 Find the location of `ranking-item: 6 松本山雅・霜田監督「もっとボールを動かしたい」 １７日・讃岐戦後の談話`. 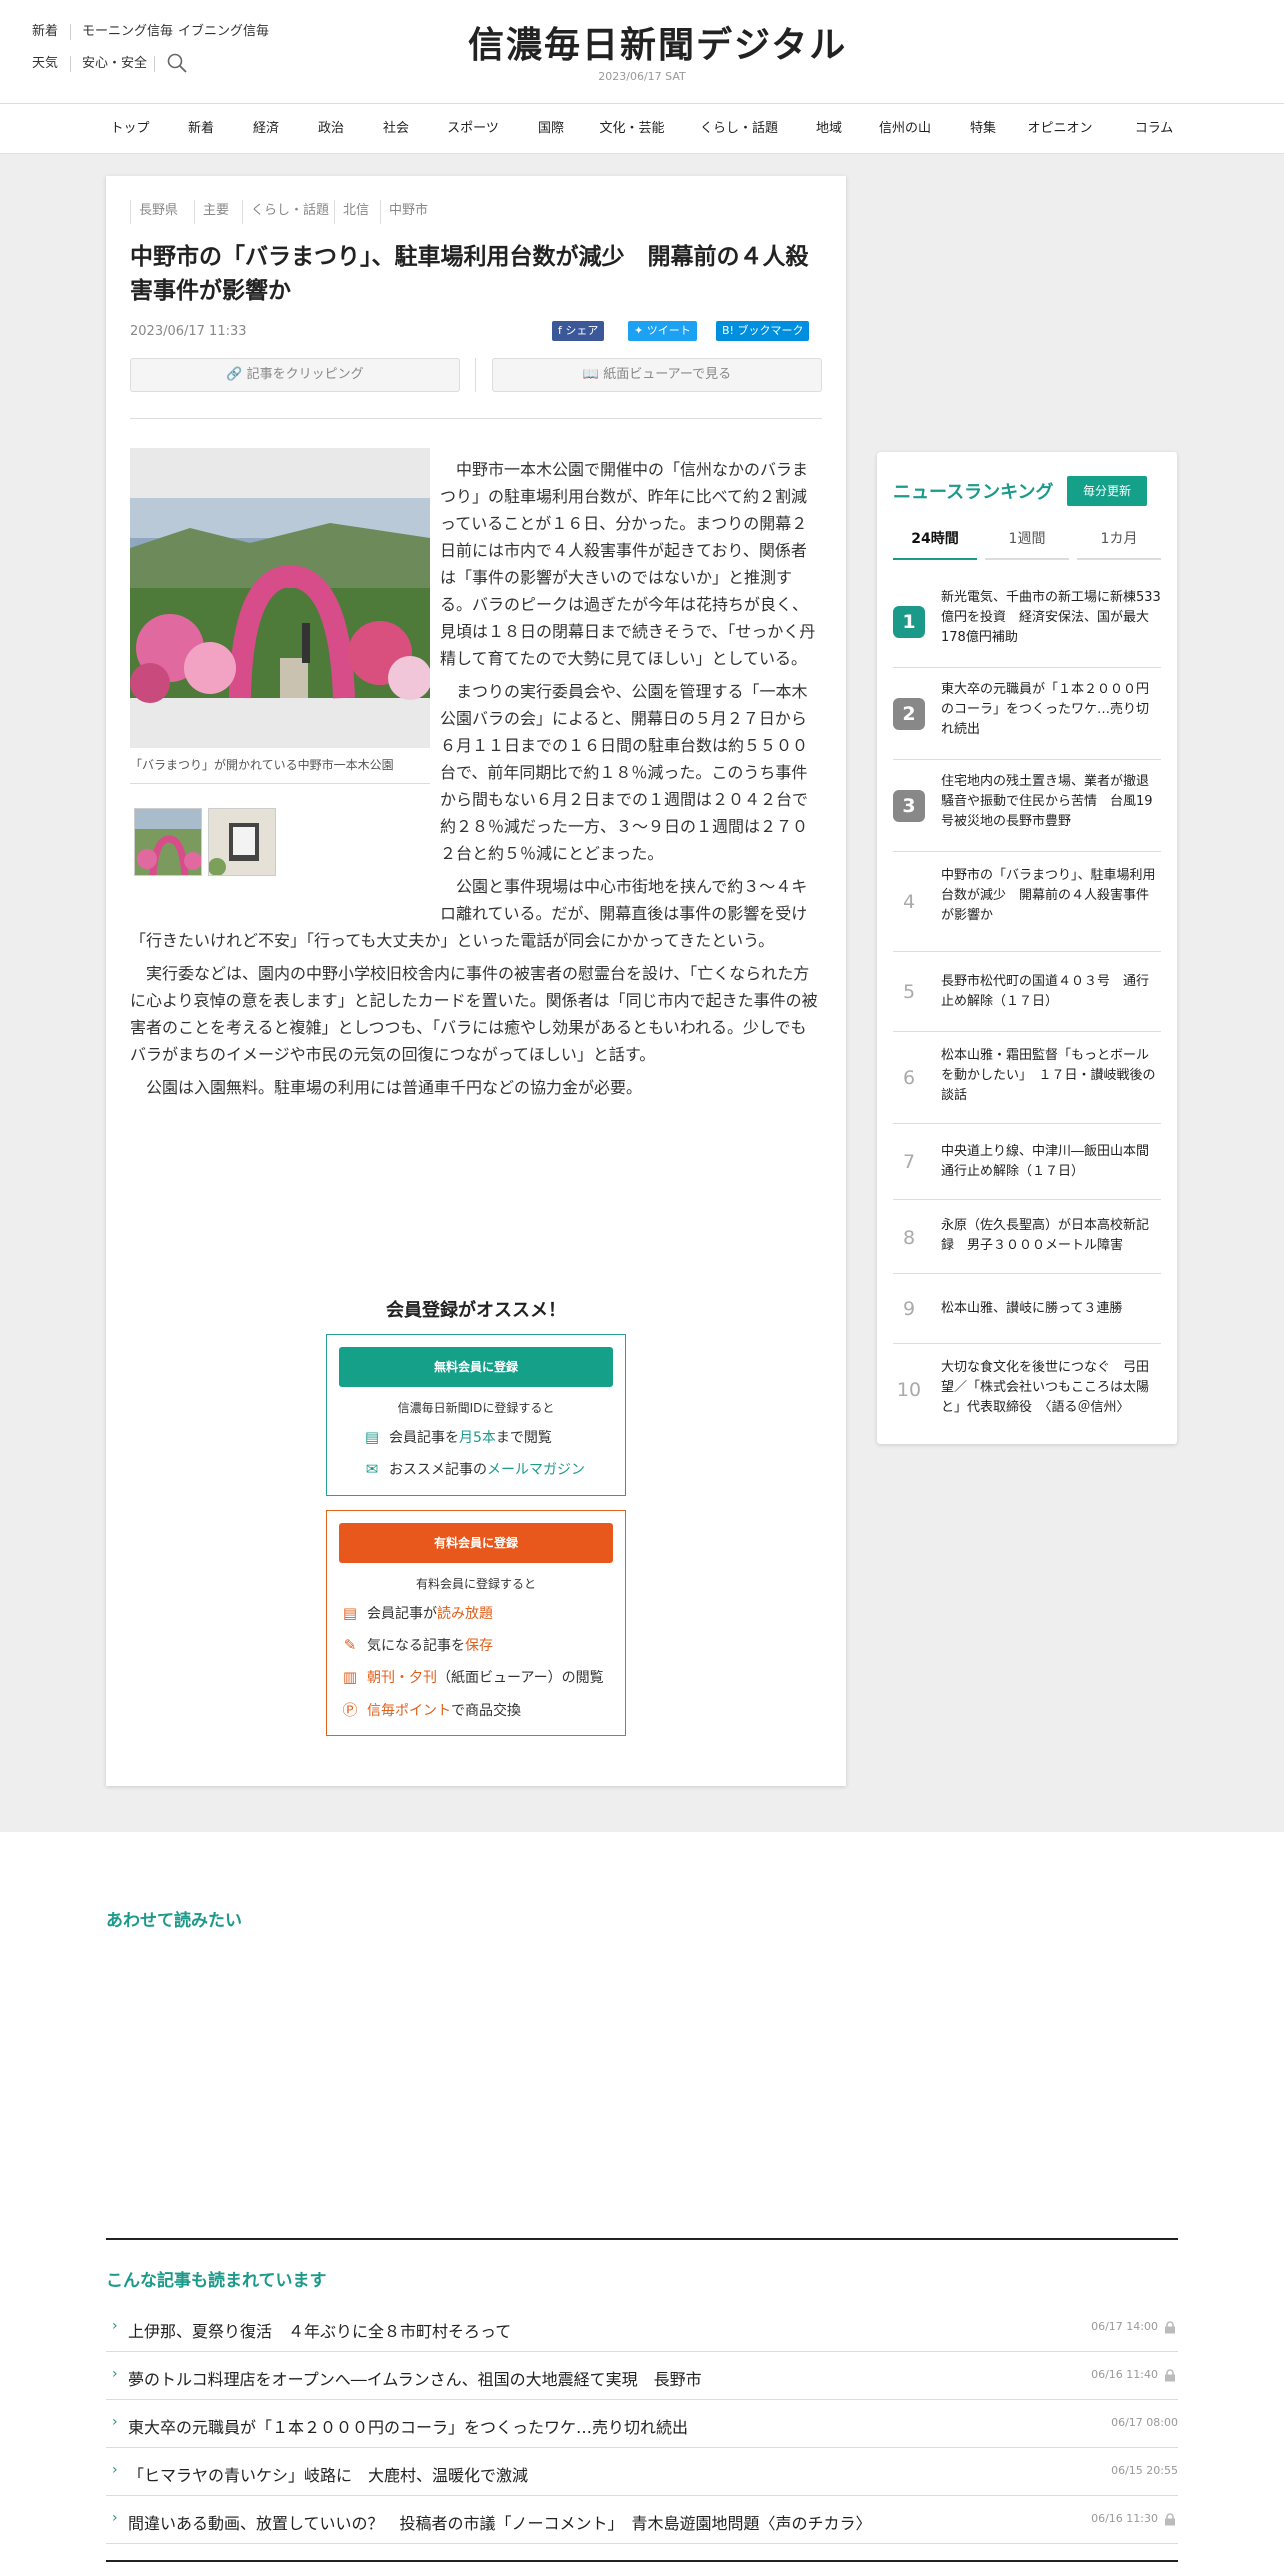

ranking-item: 6 松本山雅・霜田監督「もっとボールを動かしたい」 １７日・讃岐戦後の談話 is located at coordinates (1027, 1078).